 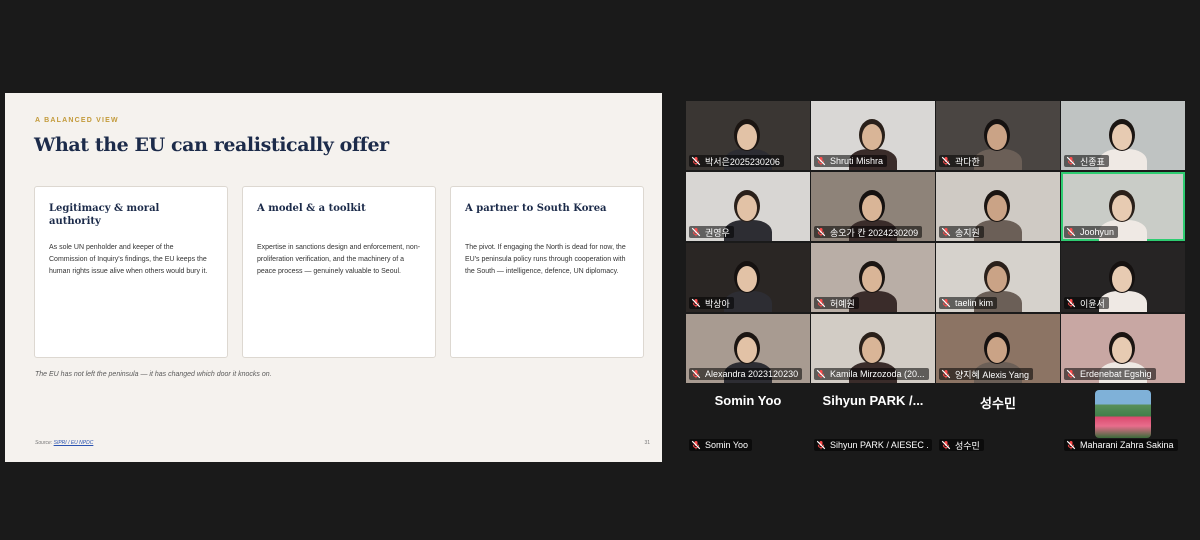 I want to click on slide-eyebrow: A BALANCED VIEW, so click(x=77, y=120).